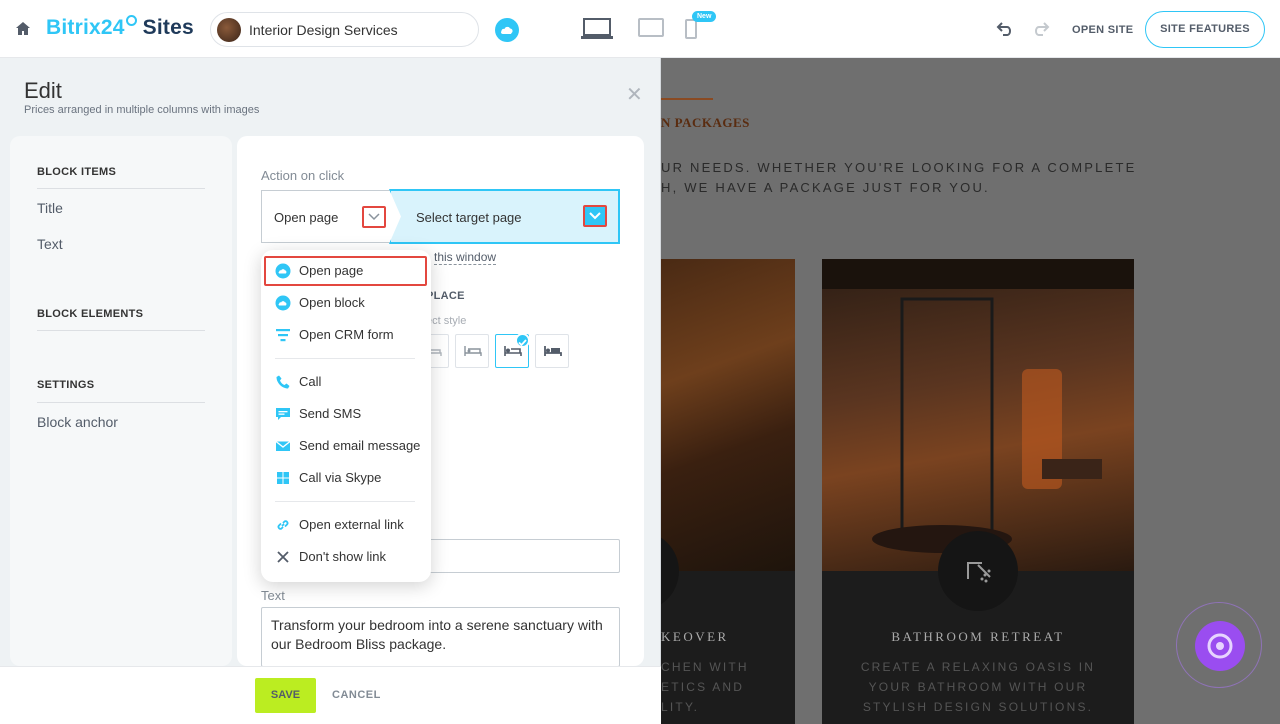 The width and height of the screenshot is (1280, 724). What do you see at coordinates (283, 445) in the screenshot?
I see `email-icon` at bounding box center [283, 445].